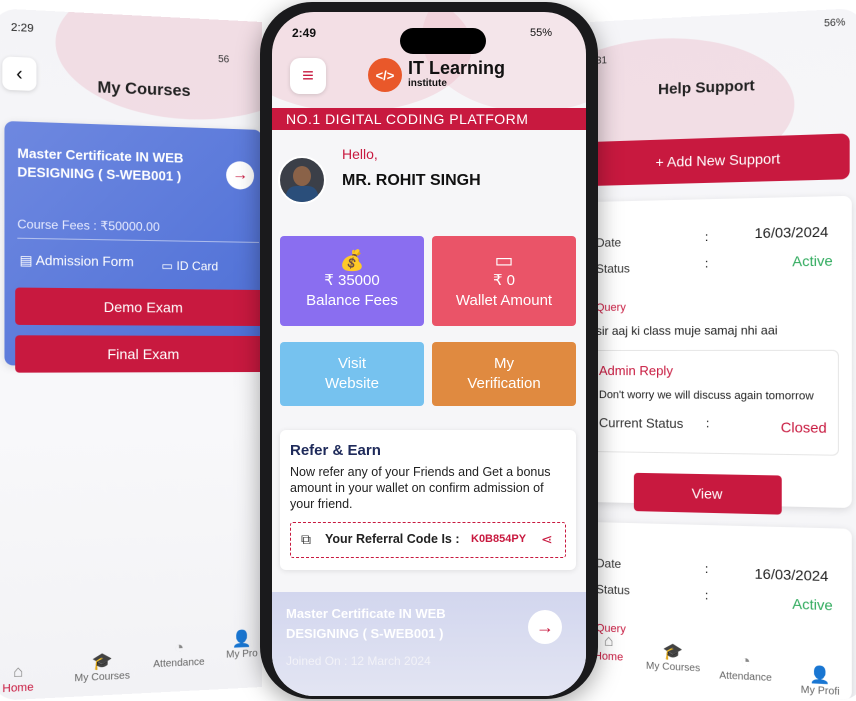  I want to click on current-status-label: Current Status, so click(641, 423).